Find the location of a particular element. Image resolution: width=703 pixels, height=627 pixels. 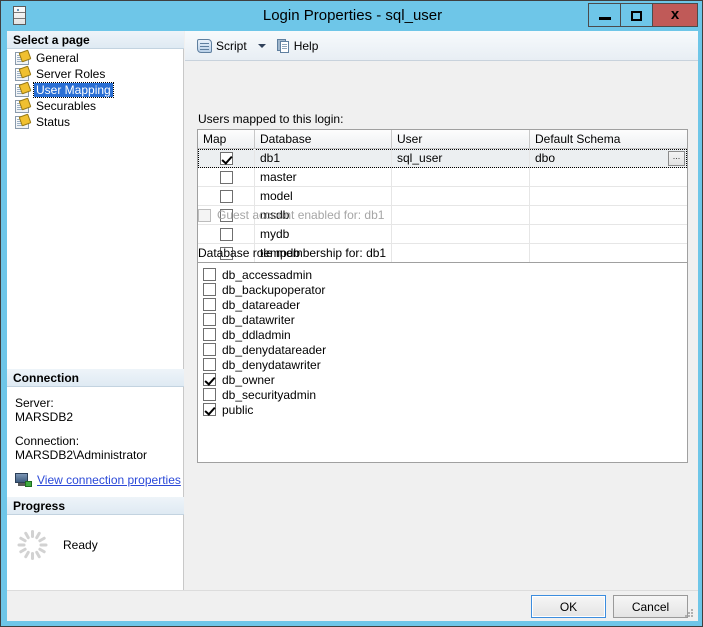

role-label: public is located at coordinates (238, 409).